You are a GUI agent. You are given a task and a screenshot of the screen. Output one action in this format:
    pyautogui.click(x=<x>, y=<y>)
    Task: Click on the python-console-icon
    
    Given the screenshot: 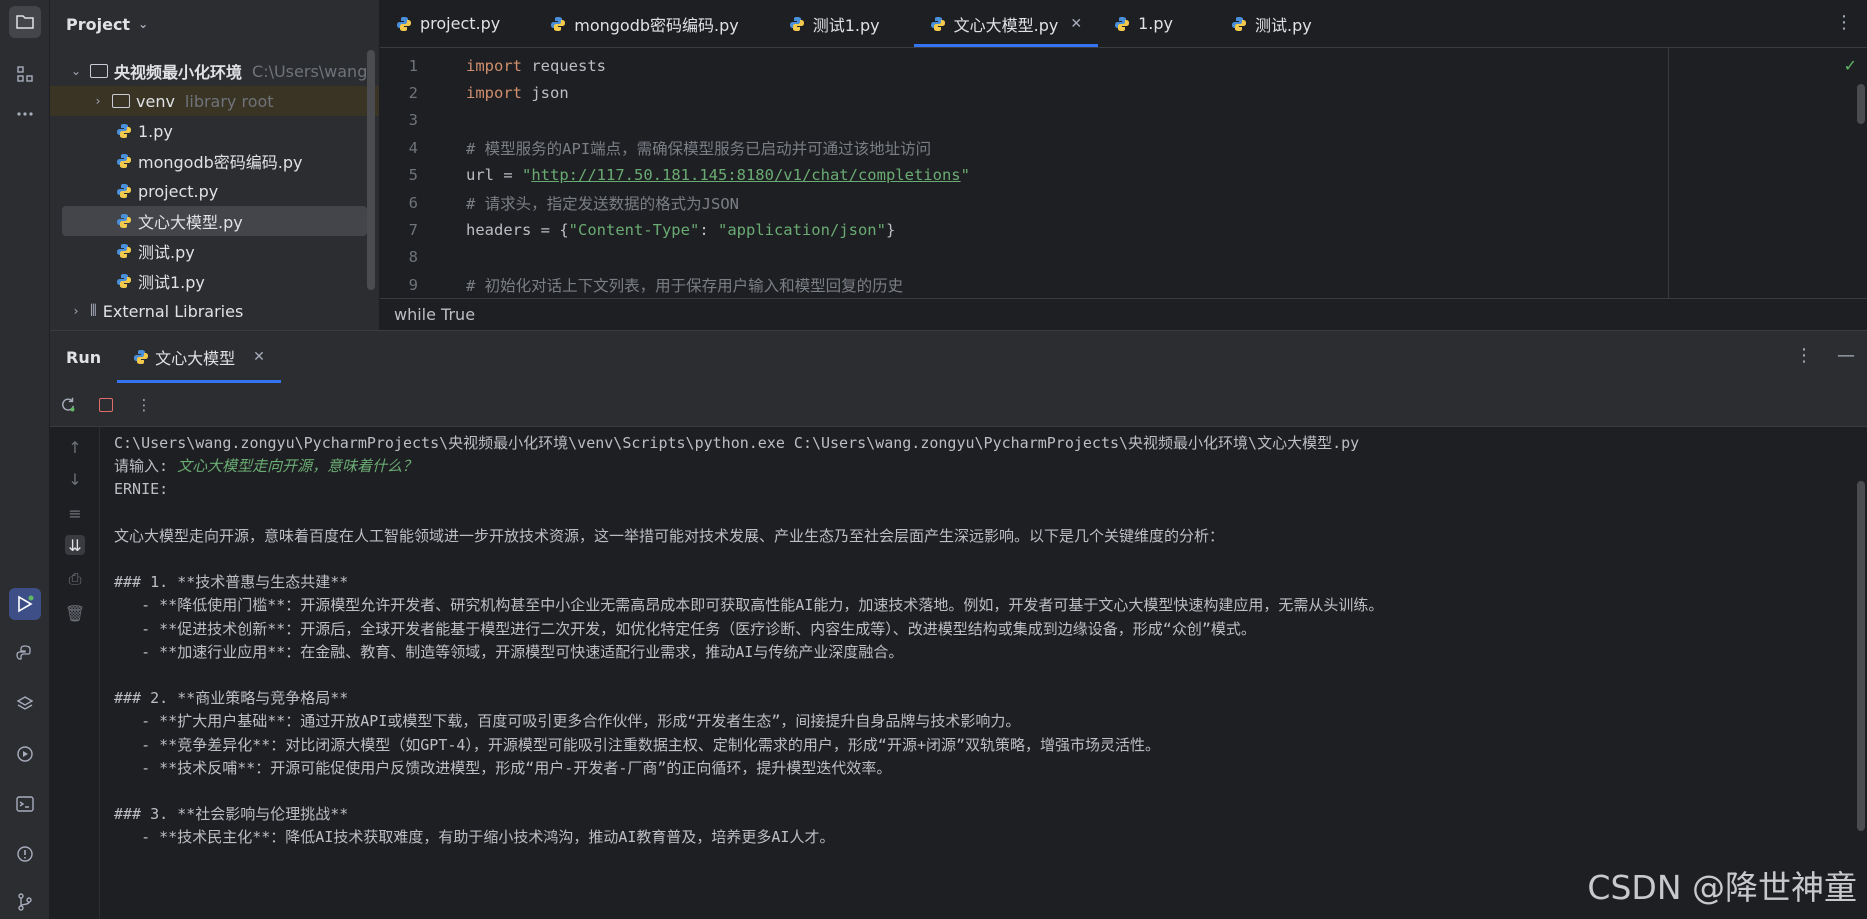 What is the action you would take?
    pyautogui.click(x=25, y=654)
    